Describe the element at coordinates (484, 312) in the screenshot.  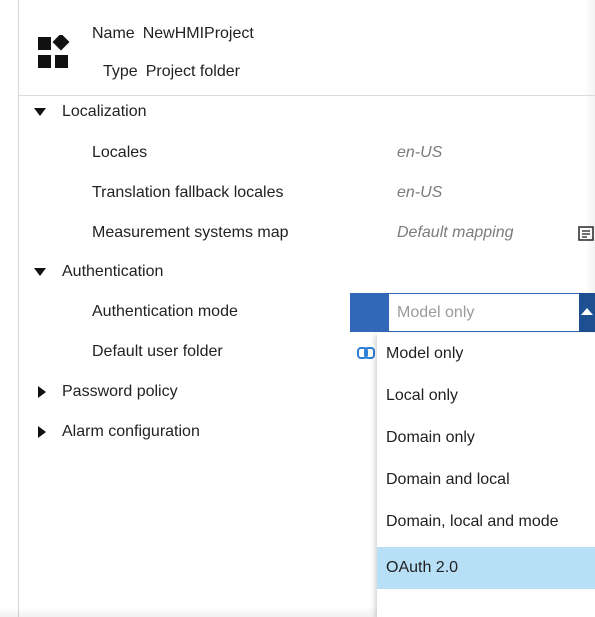
I see `auth-mode-select: Model only` at that location.